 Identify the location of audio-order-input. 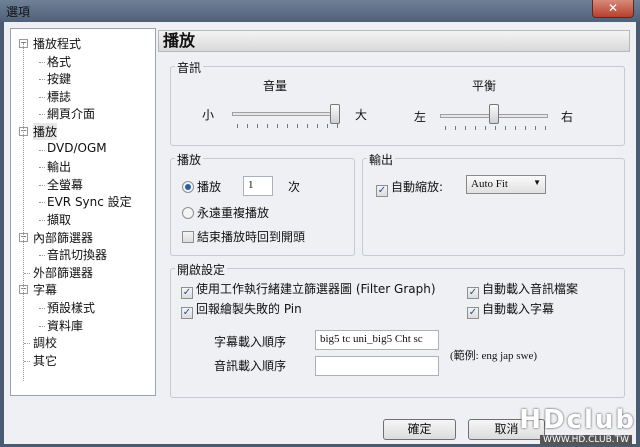
(377, 366).